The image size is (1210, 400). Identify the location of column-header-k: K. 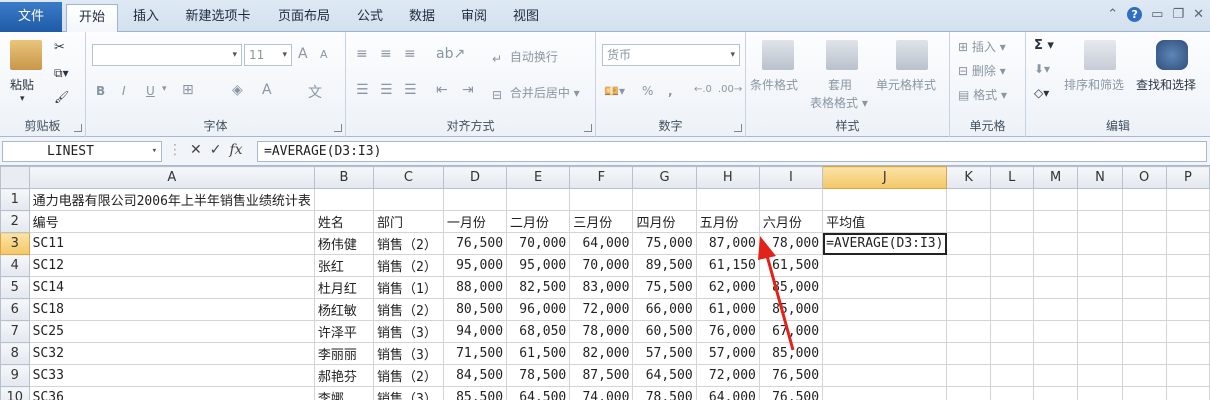
(968, 177).